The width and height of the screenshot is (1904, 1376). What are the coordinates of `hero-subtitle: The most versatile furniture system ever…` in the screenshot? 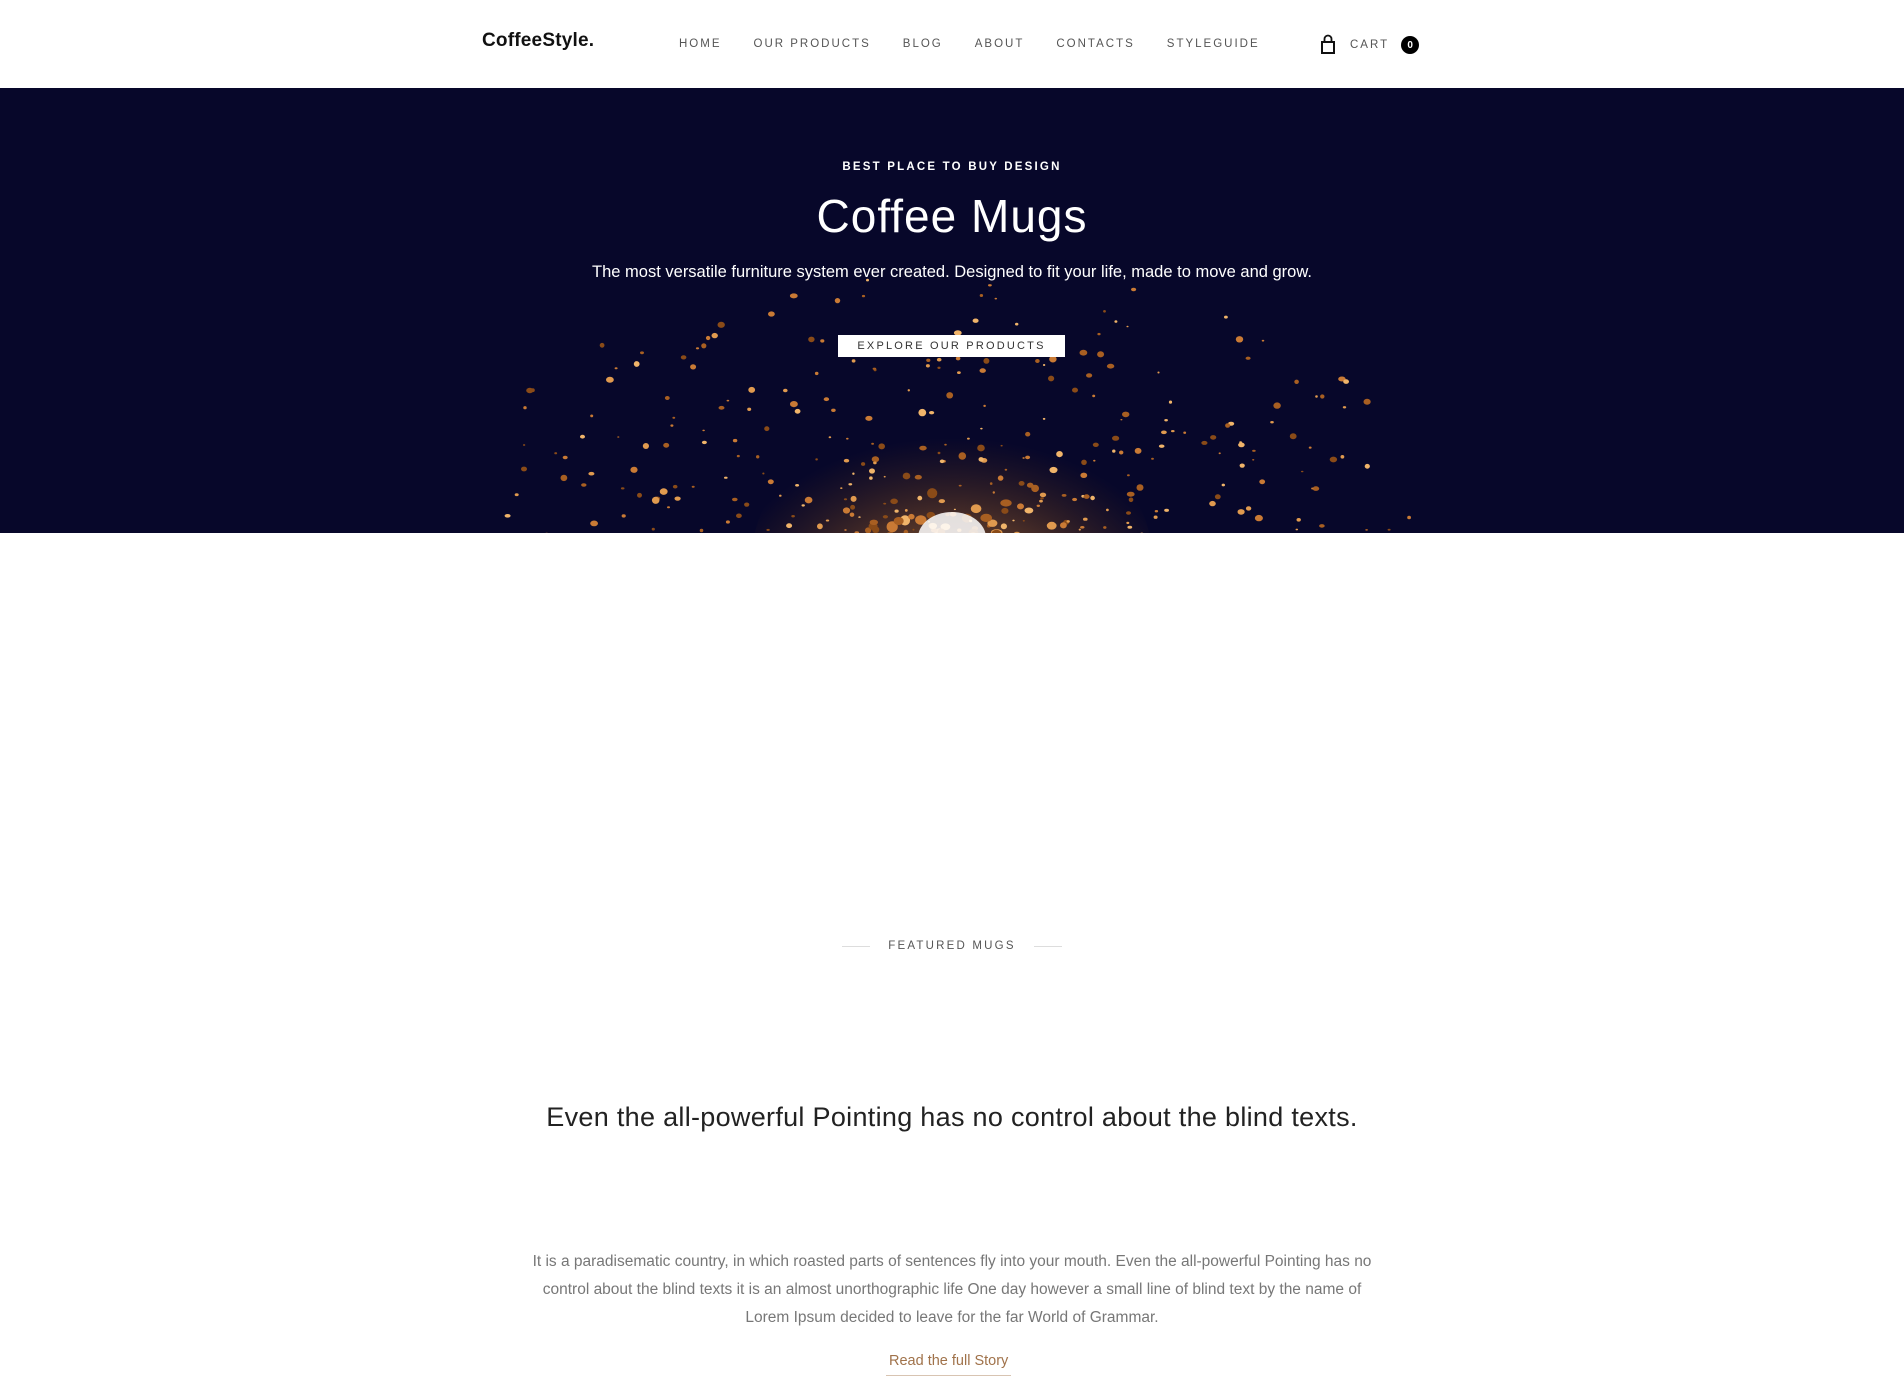 It's located at (952, 272).